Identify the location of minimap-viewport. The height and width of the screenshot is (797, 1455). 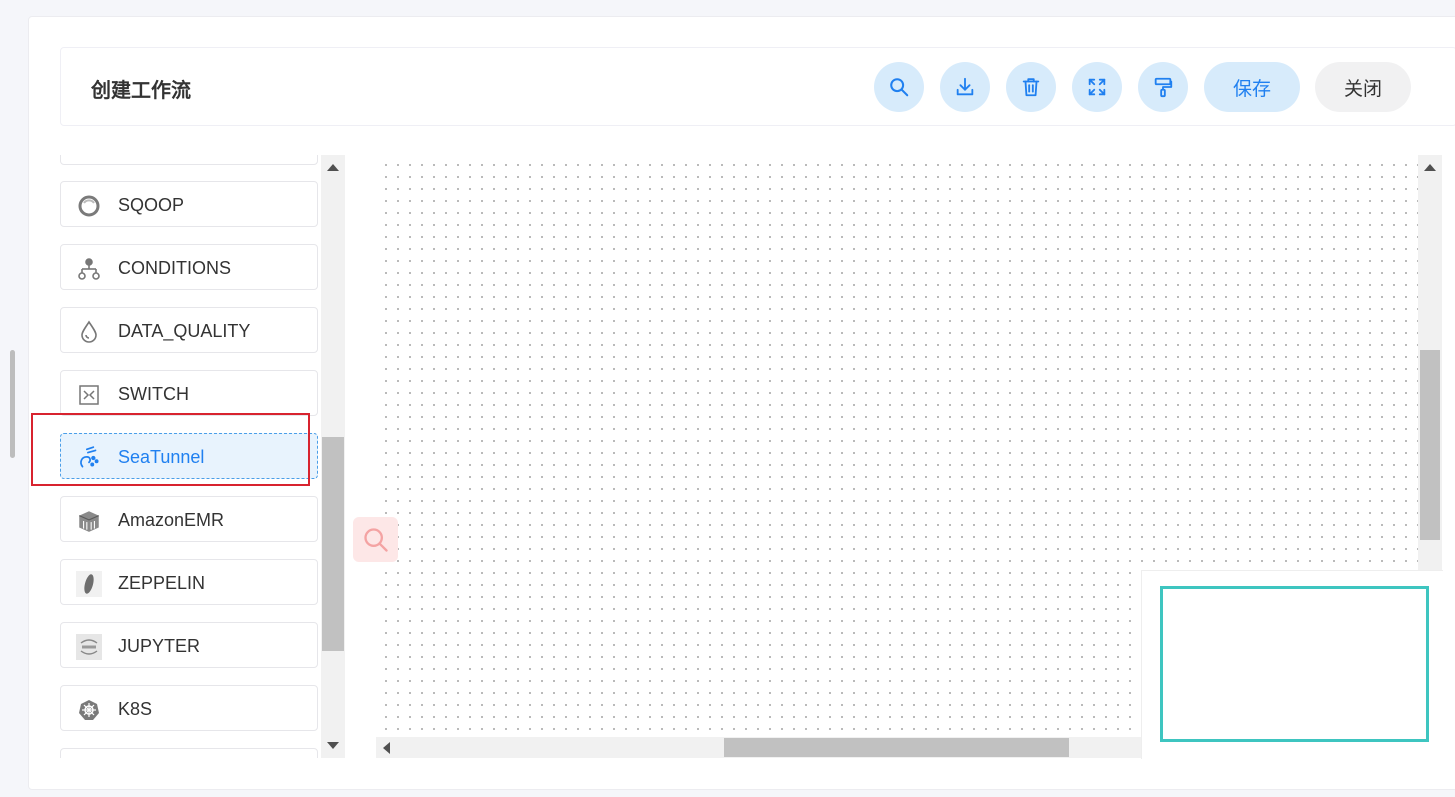
(1294, 664).